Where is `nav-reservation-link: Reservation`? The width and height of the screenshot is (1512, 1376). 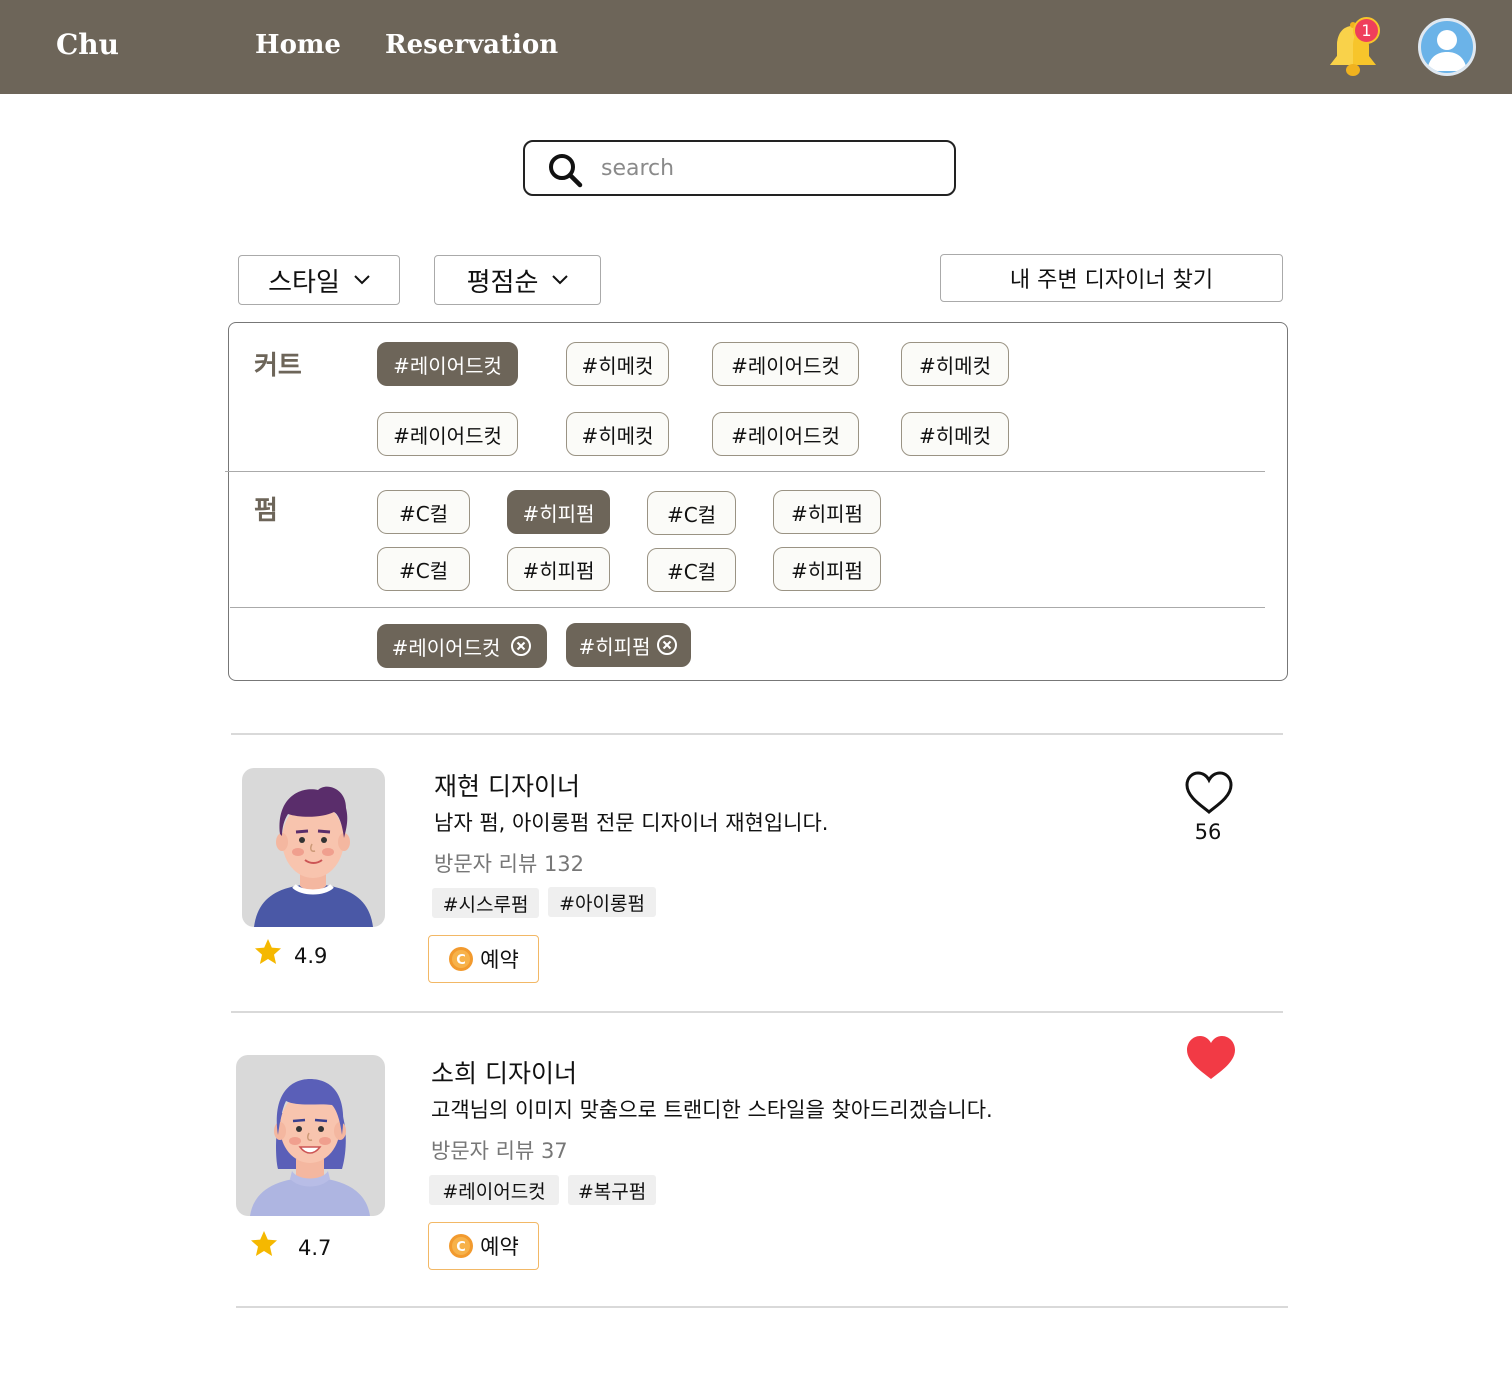
nav-reservation-link: Reservation is located at coordinates (471, 45).